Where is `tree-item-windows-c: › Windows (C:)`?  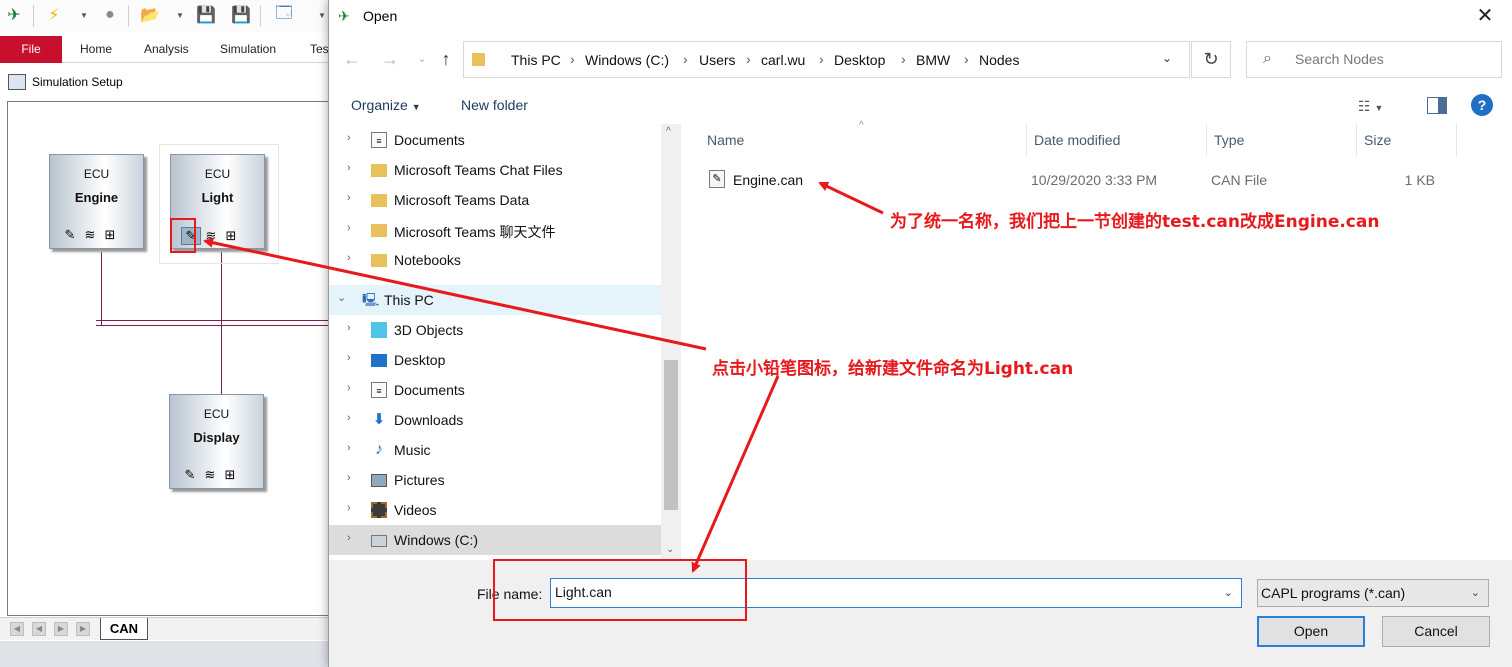
tree-item-windows-c: › Windows (C:) is located at coordinates (495, 540).